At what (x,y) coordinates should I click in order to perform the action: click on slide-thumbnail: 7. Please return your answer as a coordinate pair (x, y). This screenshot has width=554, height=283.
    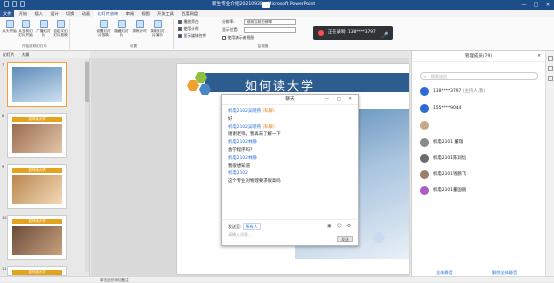
    Looking at the image, I should click on (34, 84).